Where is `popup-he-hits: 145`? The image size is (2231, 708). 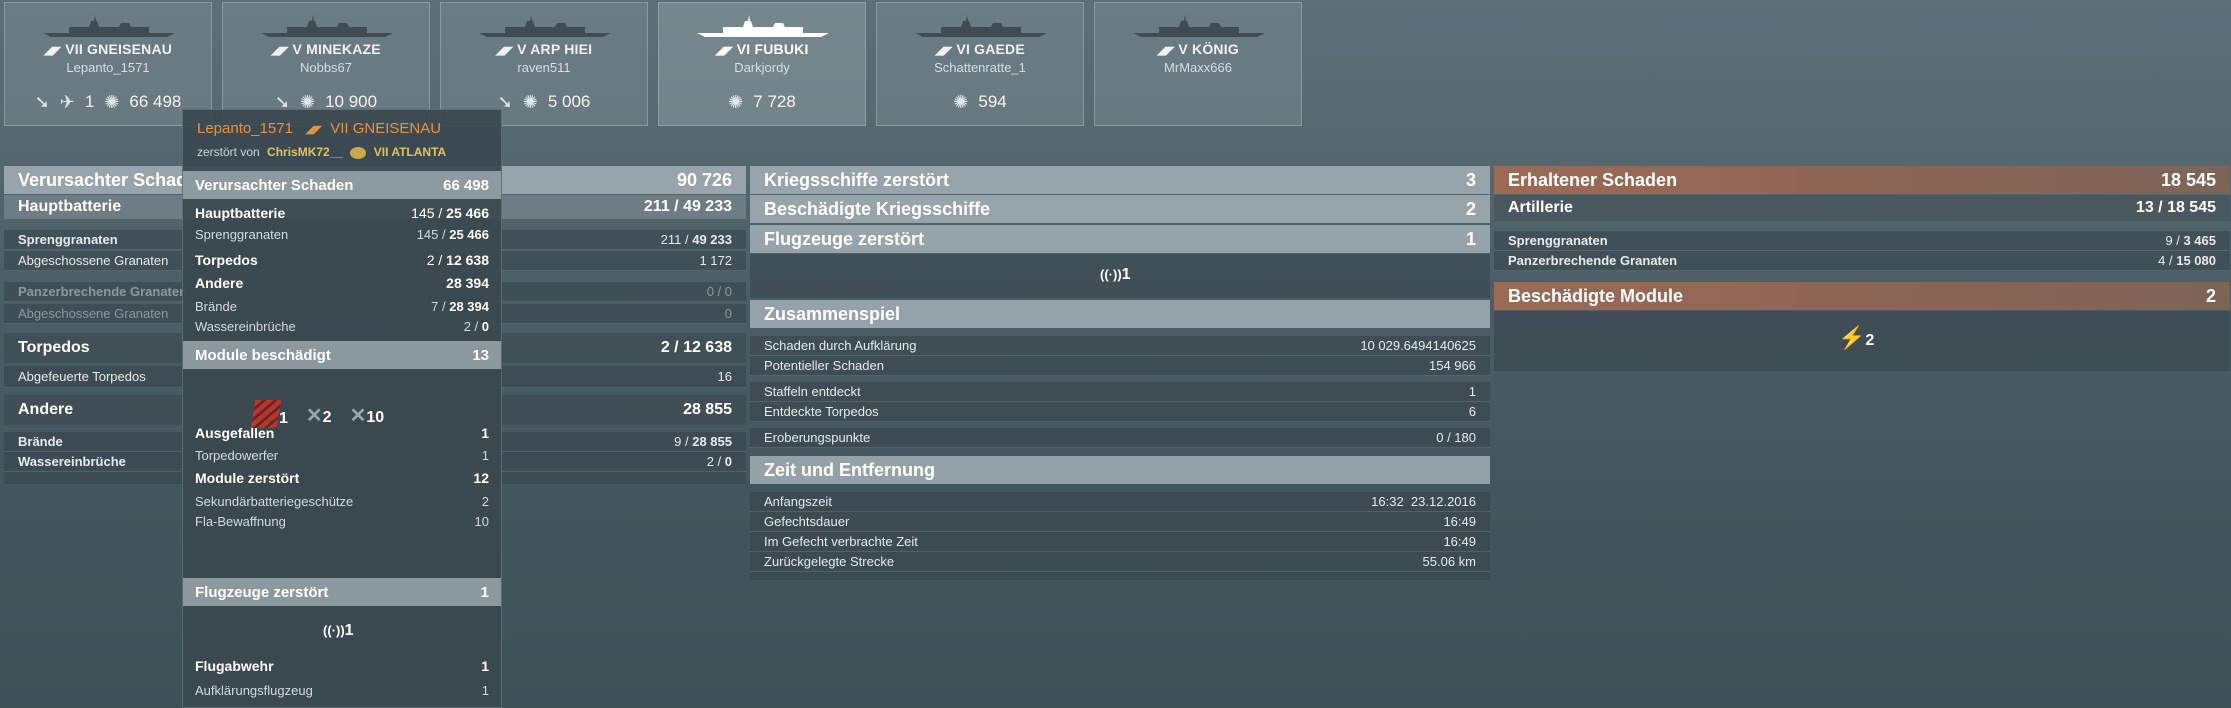
popup-he-hits: 145 is located at coordinates (427, 234).